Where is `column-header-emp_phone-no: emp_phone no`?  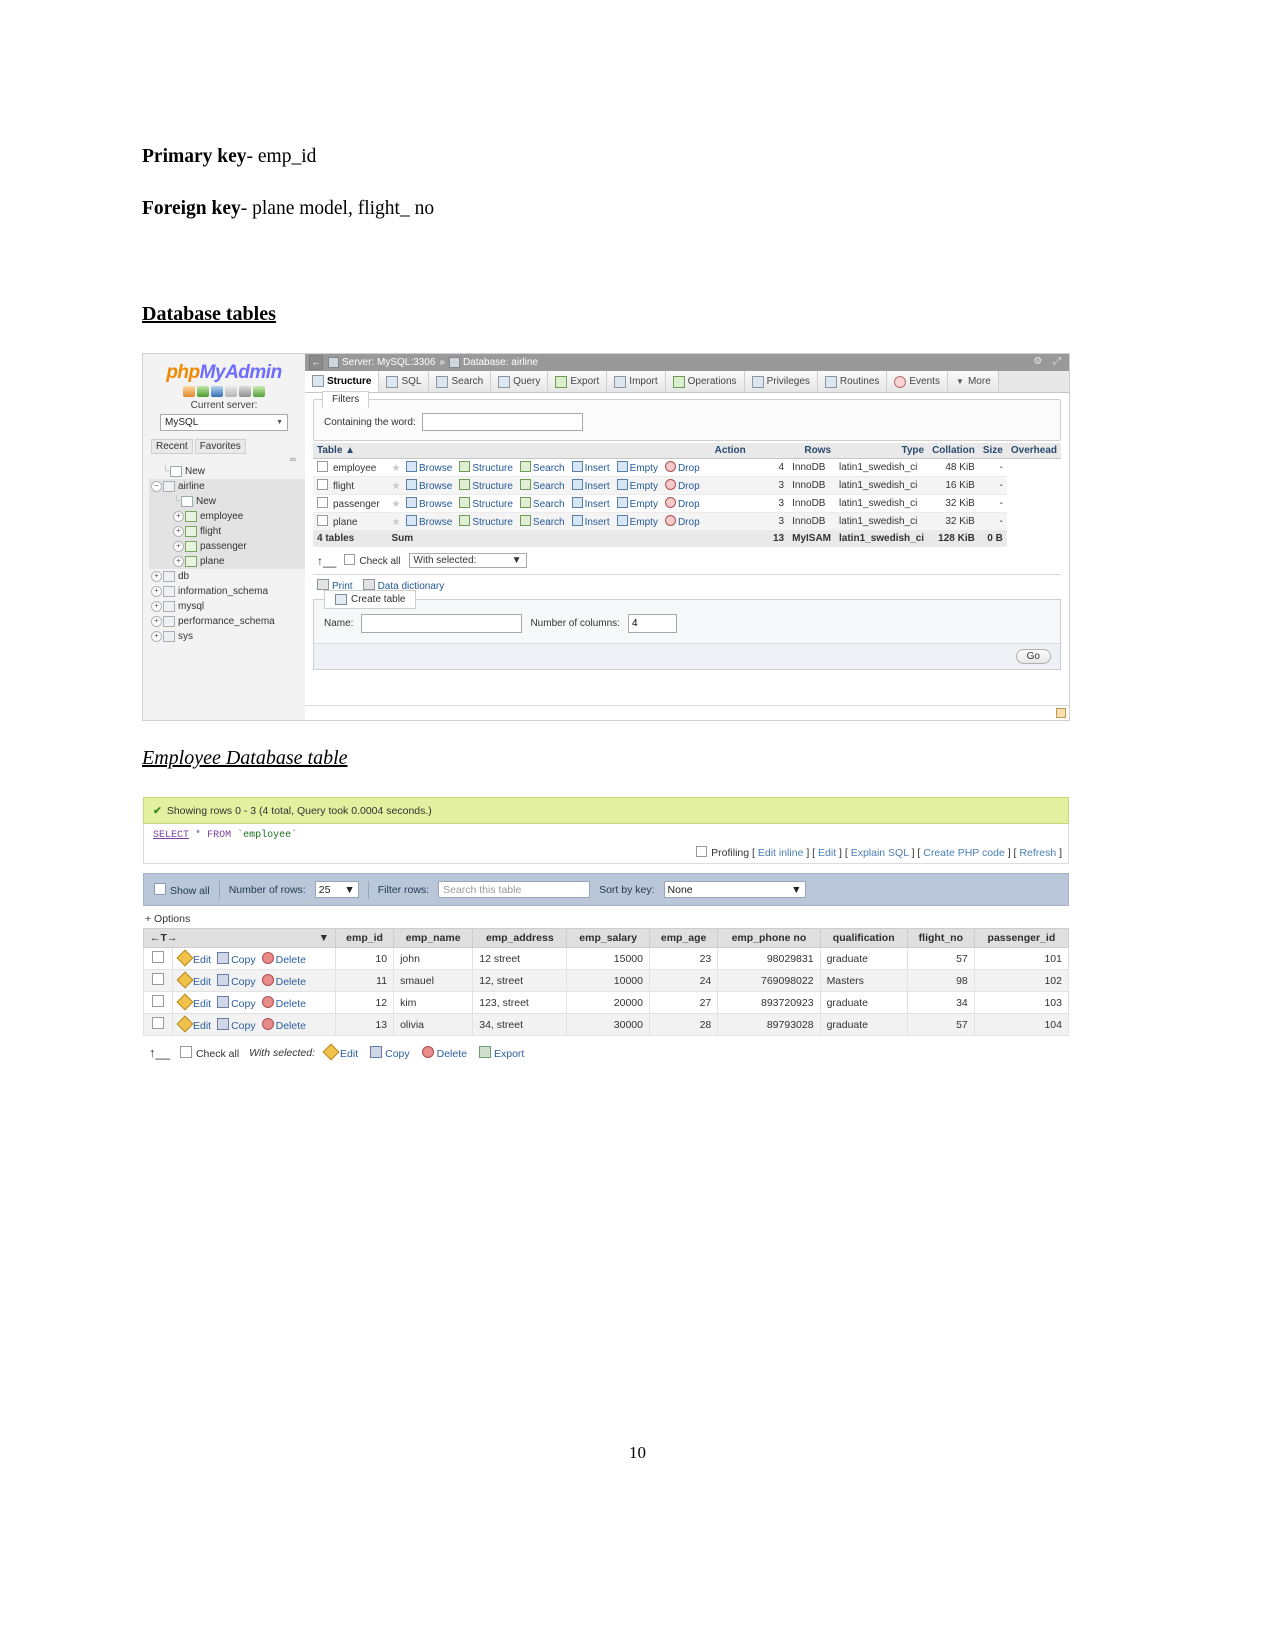 column-header-emp_phone-no: emp_phone no is located at coordinates (769, 938).